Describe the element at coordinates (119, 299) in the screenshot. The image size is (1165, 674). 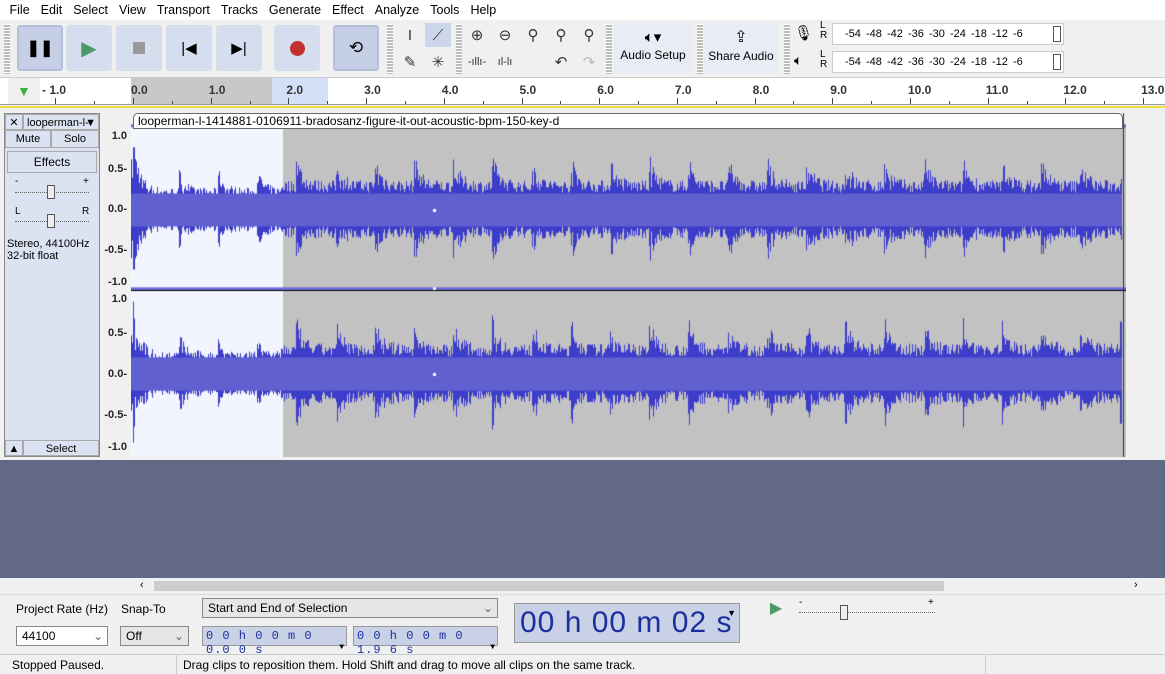
I see `scale-label: 1.0` at that location.